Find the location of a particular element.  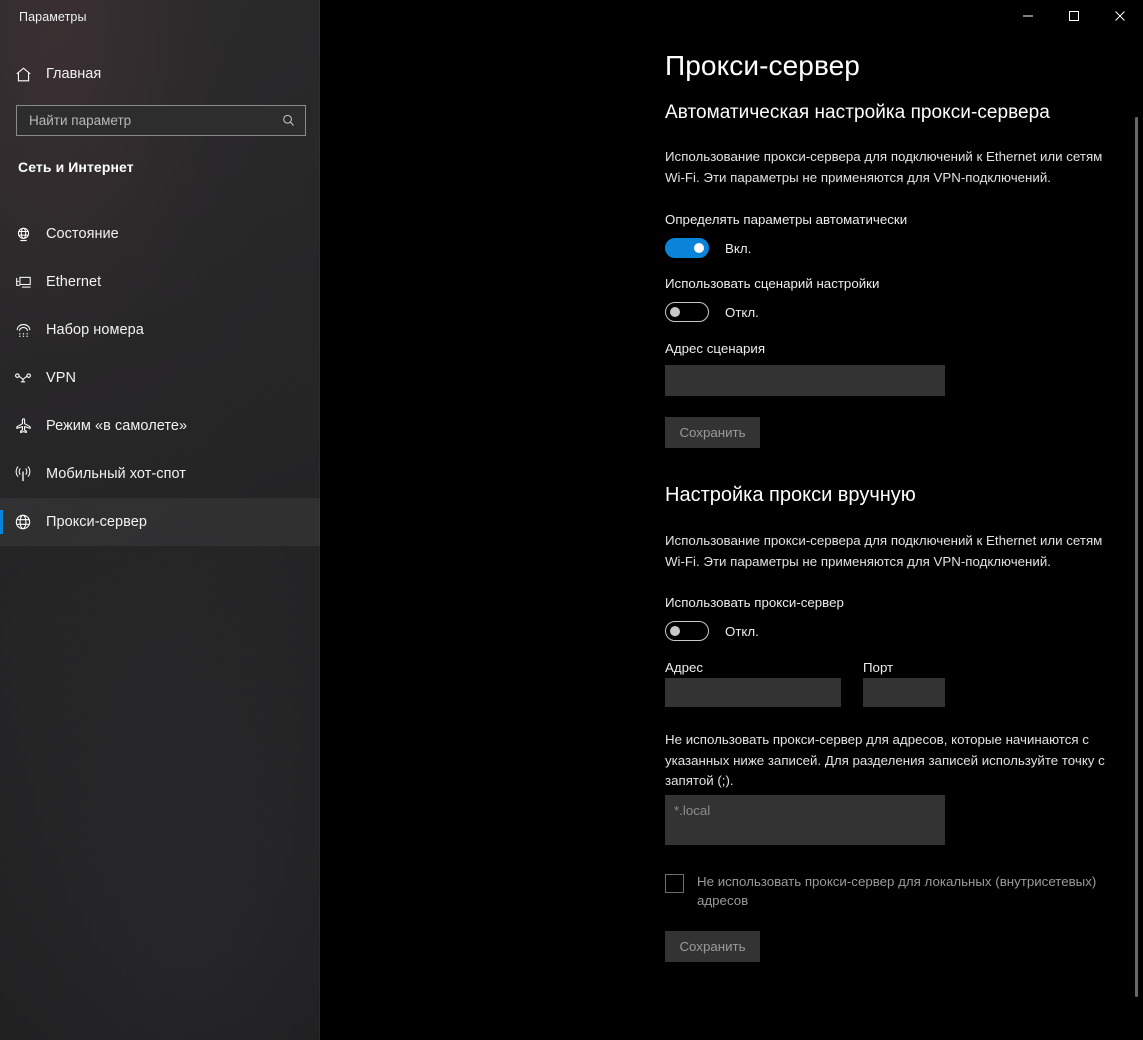

auto-detect-toggle is located at coordinates (687, 248).